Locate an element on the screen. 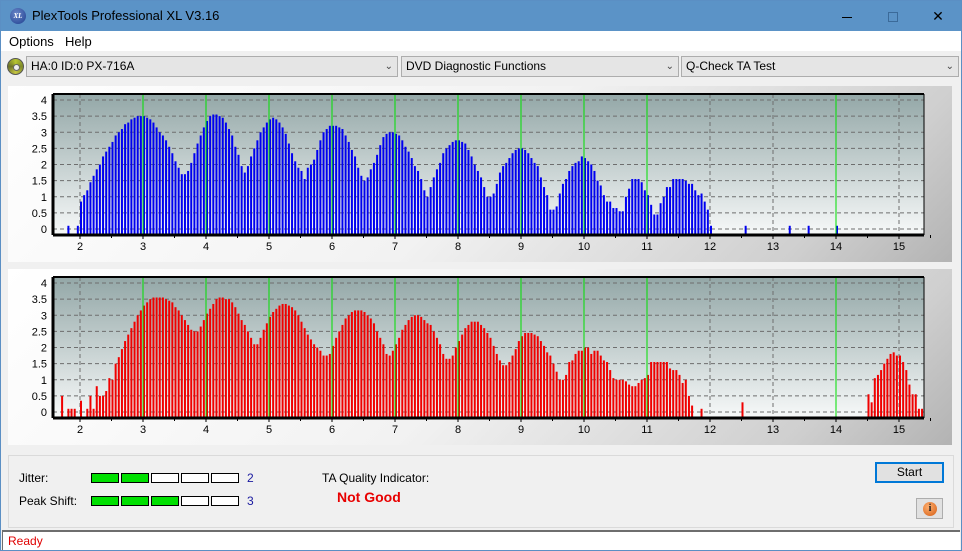 The width and height of the screenshot is (962, 551). close-button: ✕ is located at coordinates (938, 16).